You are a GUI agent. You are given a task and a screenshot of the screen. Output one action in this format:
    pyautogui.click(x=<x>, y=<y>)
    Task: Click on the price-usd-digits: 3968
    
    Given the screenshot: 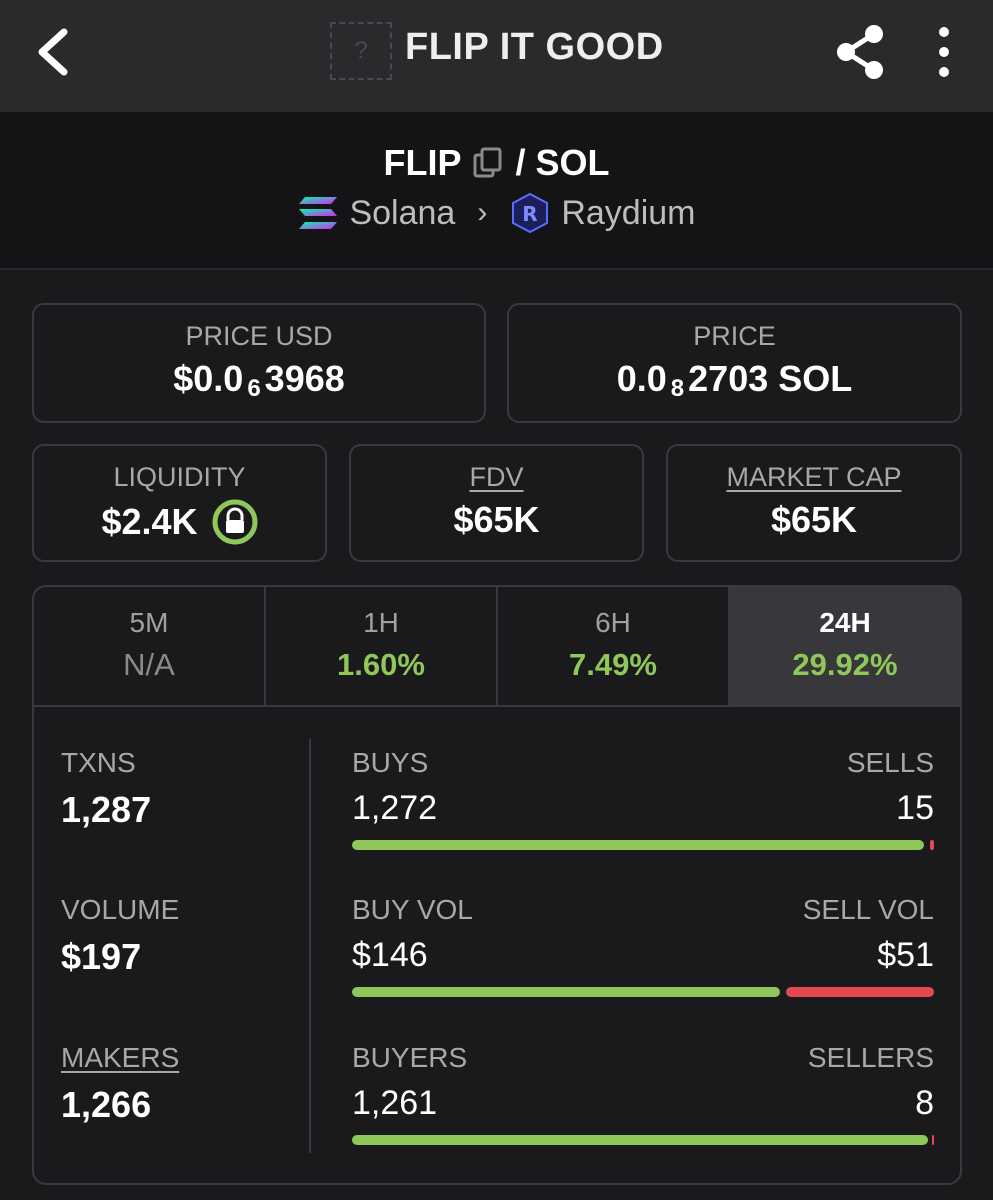 What is the action you would take?
    pyautogui.click(x=304, y=378)
    